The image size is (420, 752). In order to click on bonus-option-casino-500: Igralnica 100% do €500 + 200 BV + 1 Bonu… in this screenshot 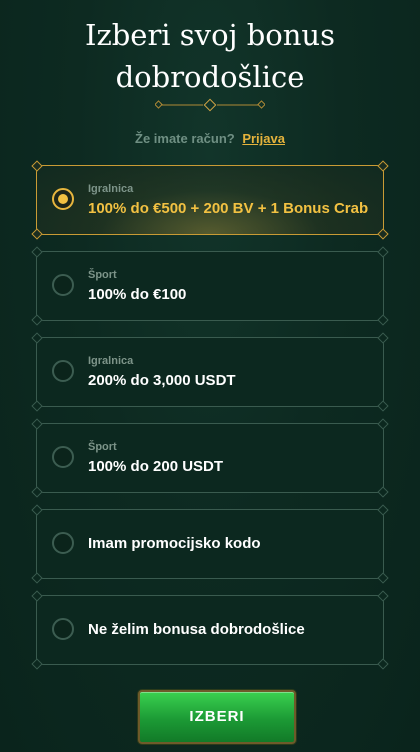, I will do `click(210, 200)`.